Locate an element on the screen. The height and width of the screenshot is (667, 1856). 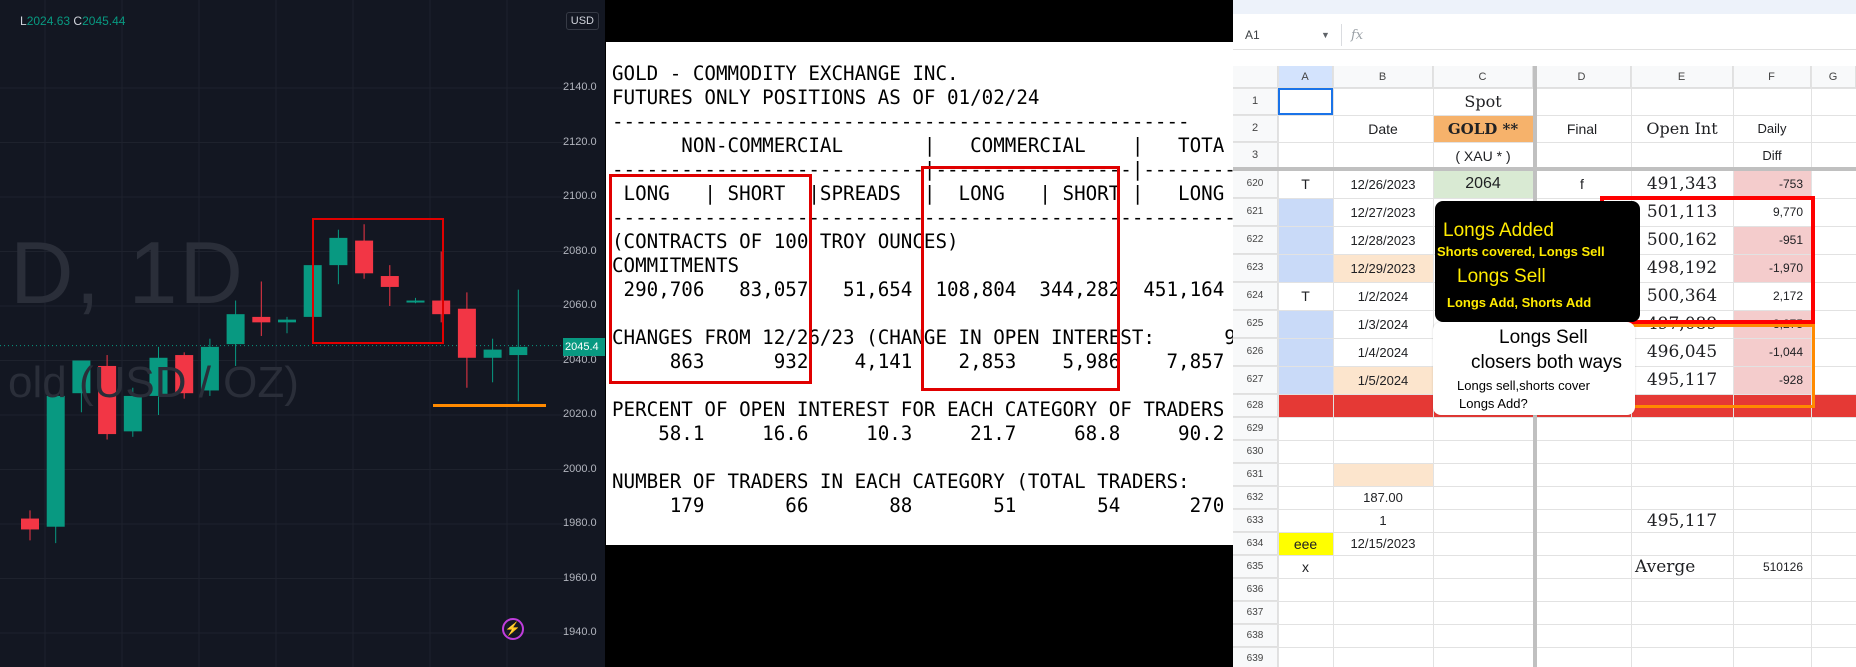
cell-e-633: 495,117 is located at coordinates (1682, 520).